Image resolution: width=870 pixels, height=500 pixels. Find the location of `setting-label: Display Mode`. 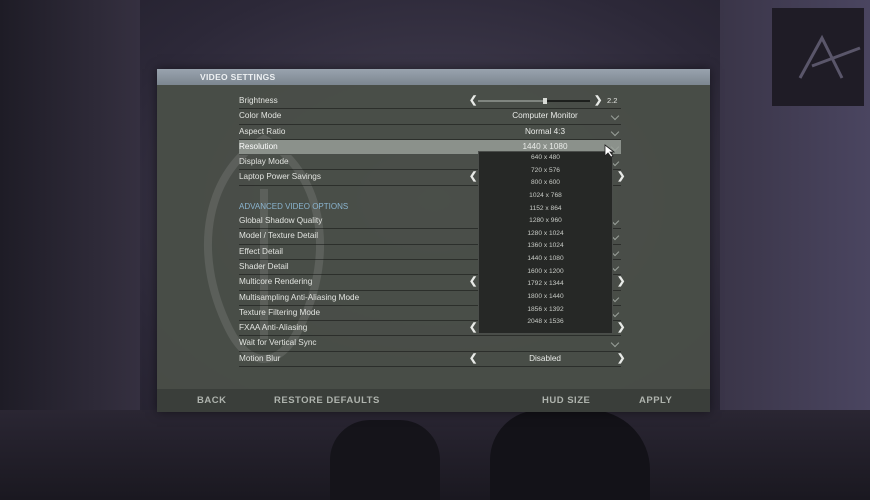

setting-label: Display Mode is located at coordinates (264, 162).